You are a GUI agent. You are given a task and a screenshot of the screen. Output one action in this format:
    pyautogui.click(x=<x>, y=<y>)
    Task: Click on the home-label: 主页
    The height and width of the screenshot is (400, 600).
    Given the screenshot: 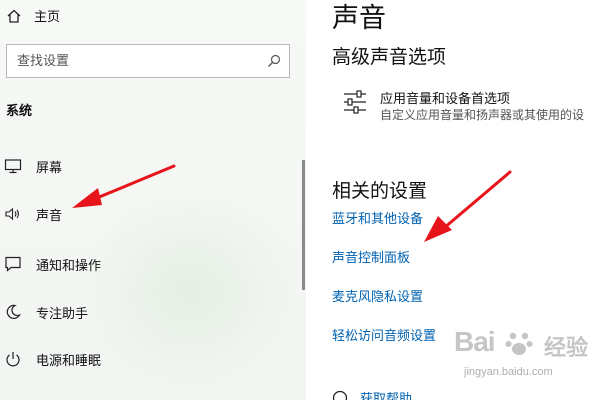 What is the action you would take?
    pyautogui.click(x=47, y=17)
    